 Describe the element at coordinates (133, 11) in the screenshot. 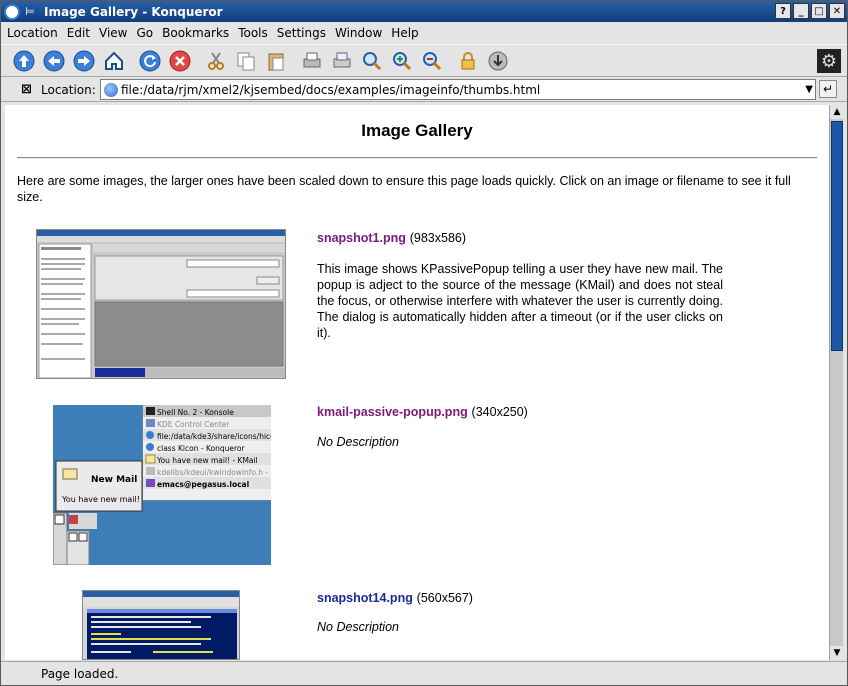

I see `window-title: Image Gallery - Konqueror` at that location.